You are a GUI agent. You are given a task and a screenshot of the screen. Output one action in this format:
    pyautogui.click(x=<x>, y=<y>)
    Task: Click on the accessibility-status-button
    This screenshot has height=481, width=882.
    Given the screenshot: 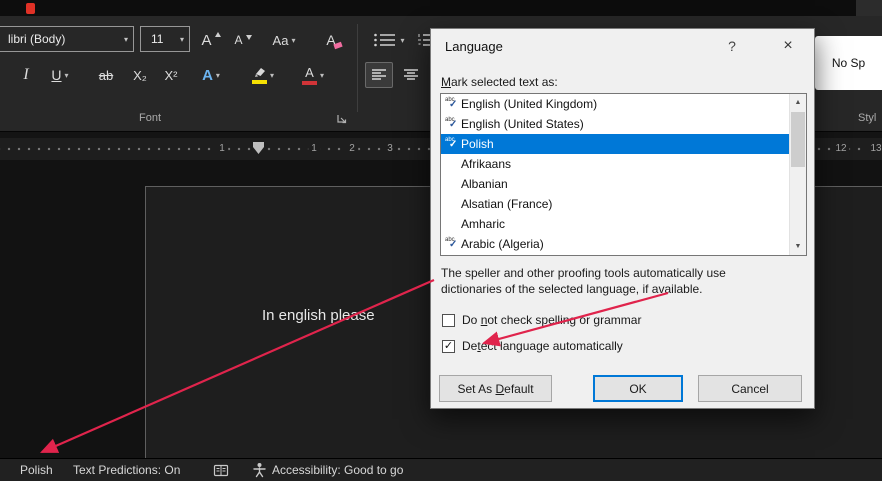 What is the action you would take?
    pyautogui.click(x=259, y=470)
    